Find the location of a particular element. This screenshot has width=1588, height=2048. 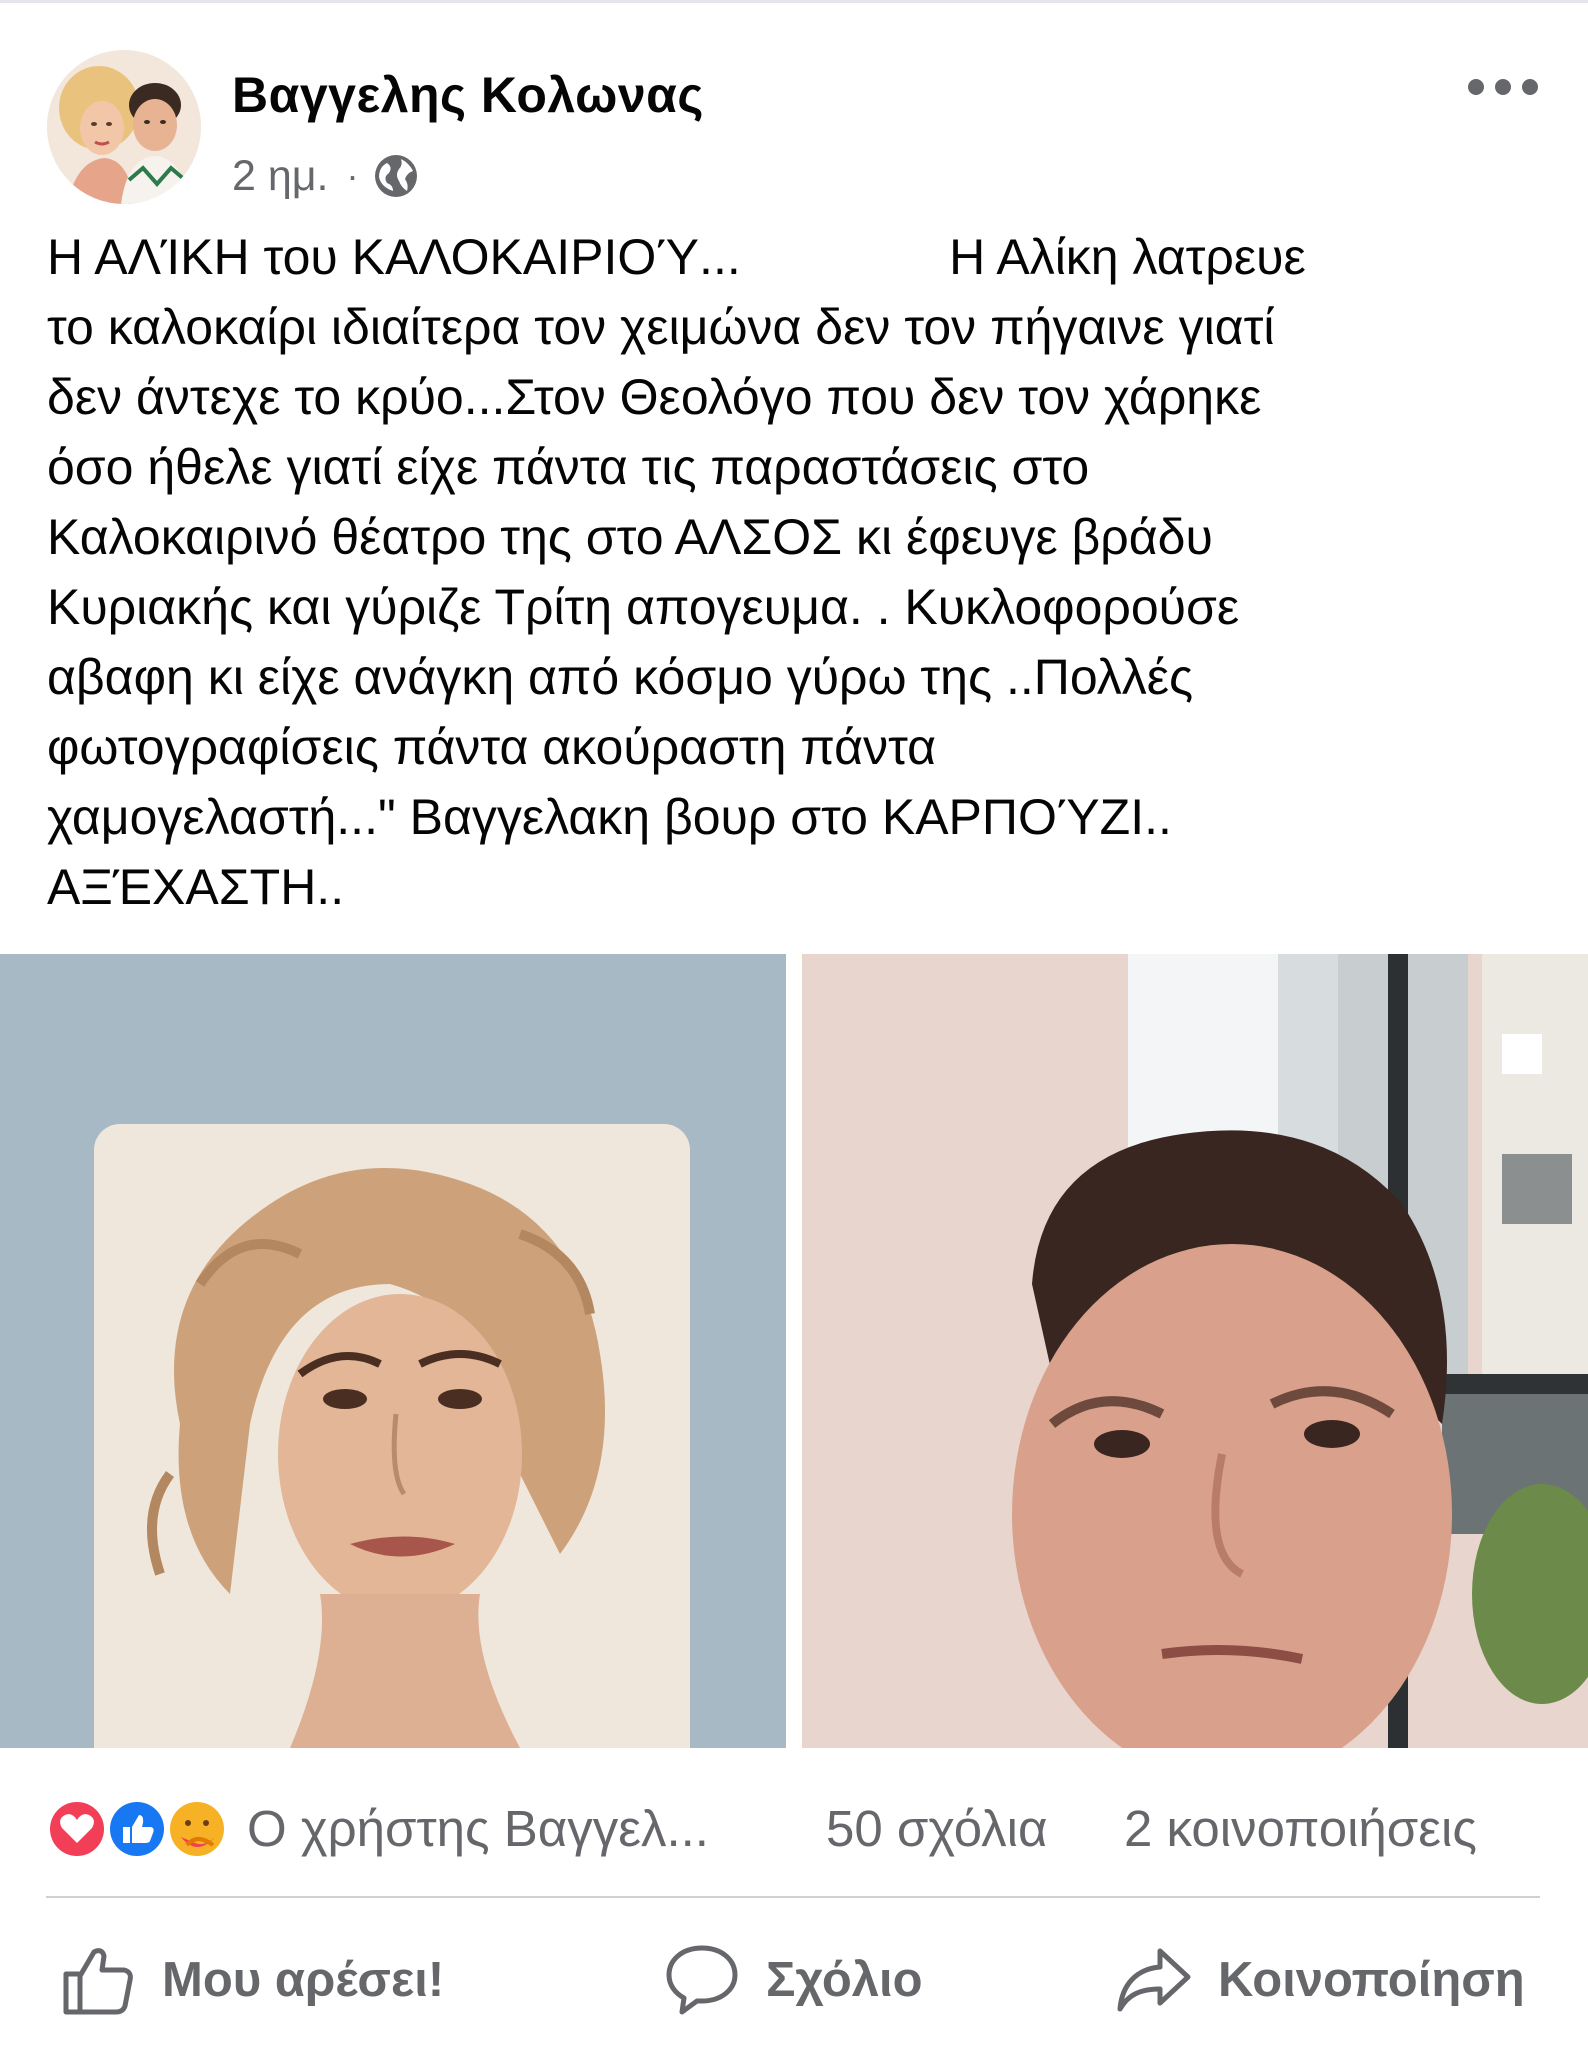

author-avatar is located at coordinates (124, 127).